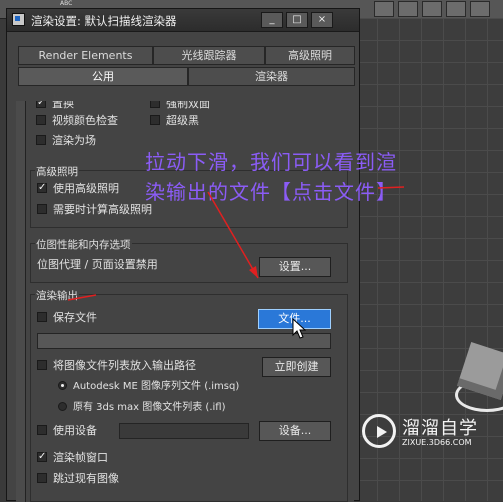 The width and height of the screenshot is (503, 502). What do you see at coordinates (80, 457) in the screenshot?
I see `rendered-frame-window-label: 渲染帧窗口` at bounding box center [80, 457].